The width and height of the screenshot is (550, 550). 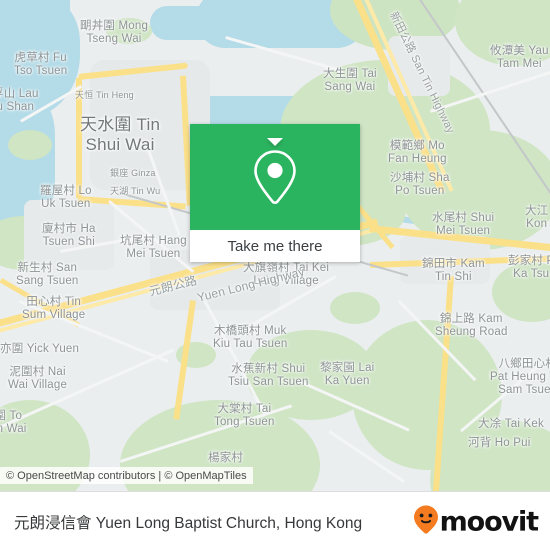 I want to click on moovit-logo: moovit, so click(x=476, y=521).